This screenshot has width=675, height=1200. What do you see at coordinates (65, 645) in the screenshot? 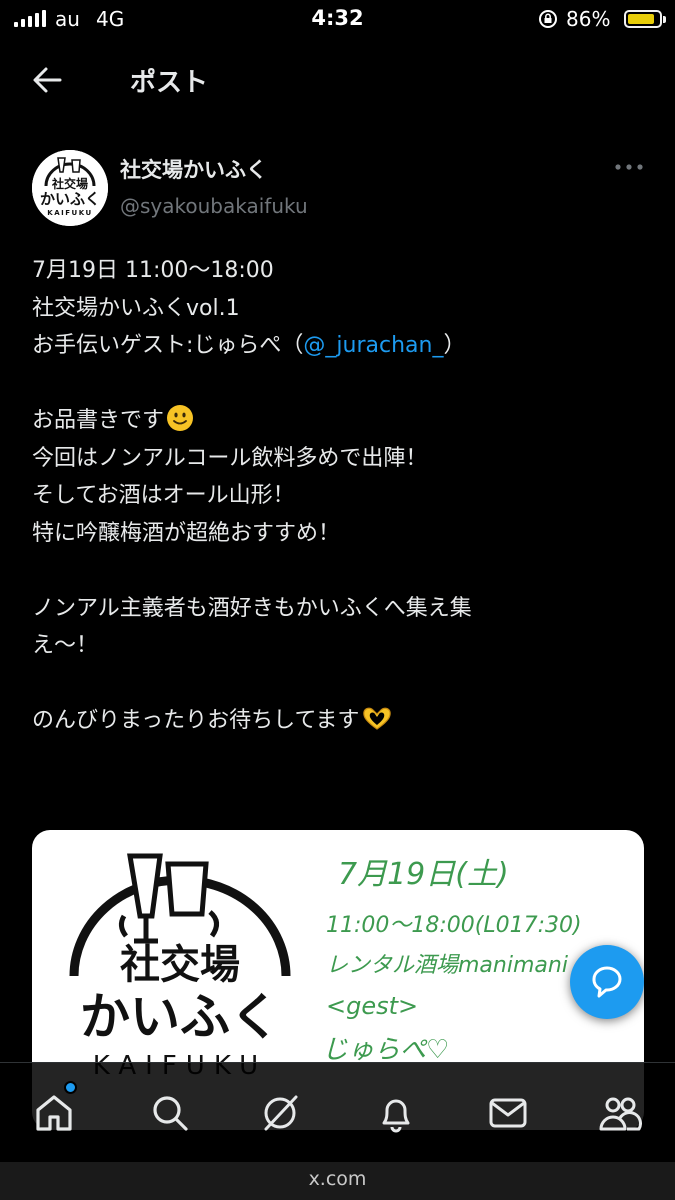
I see `post-line-text: え〜！` at bounding box center [65, 645].